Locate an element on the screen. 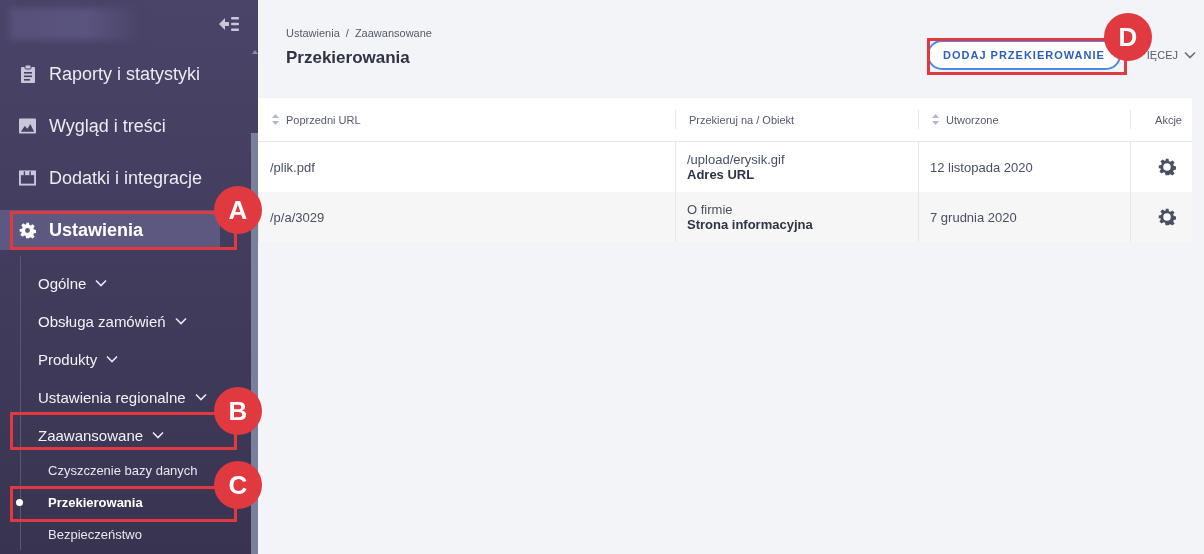  clipboard-icon is located at coordinates (27, 74).